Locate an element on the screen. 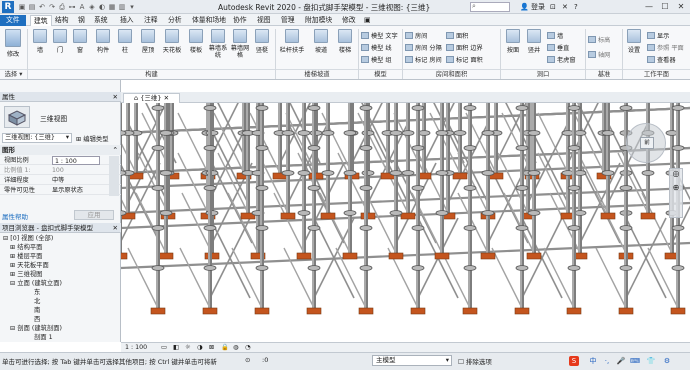 Image resolution: width=690 pixels, height=370 pixels. navigation-bar: ◎ ⊕ is located at coordinates (676, 193).